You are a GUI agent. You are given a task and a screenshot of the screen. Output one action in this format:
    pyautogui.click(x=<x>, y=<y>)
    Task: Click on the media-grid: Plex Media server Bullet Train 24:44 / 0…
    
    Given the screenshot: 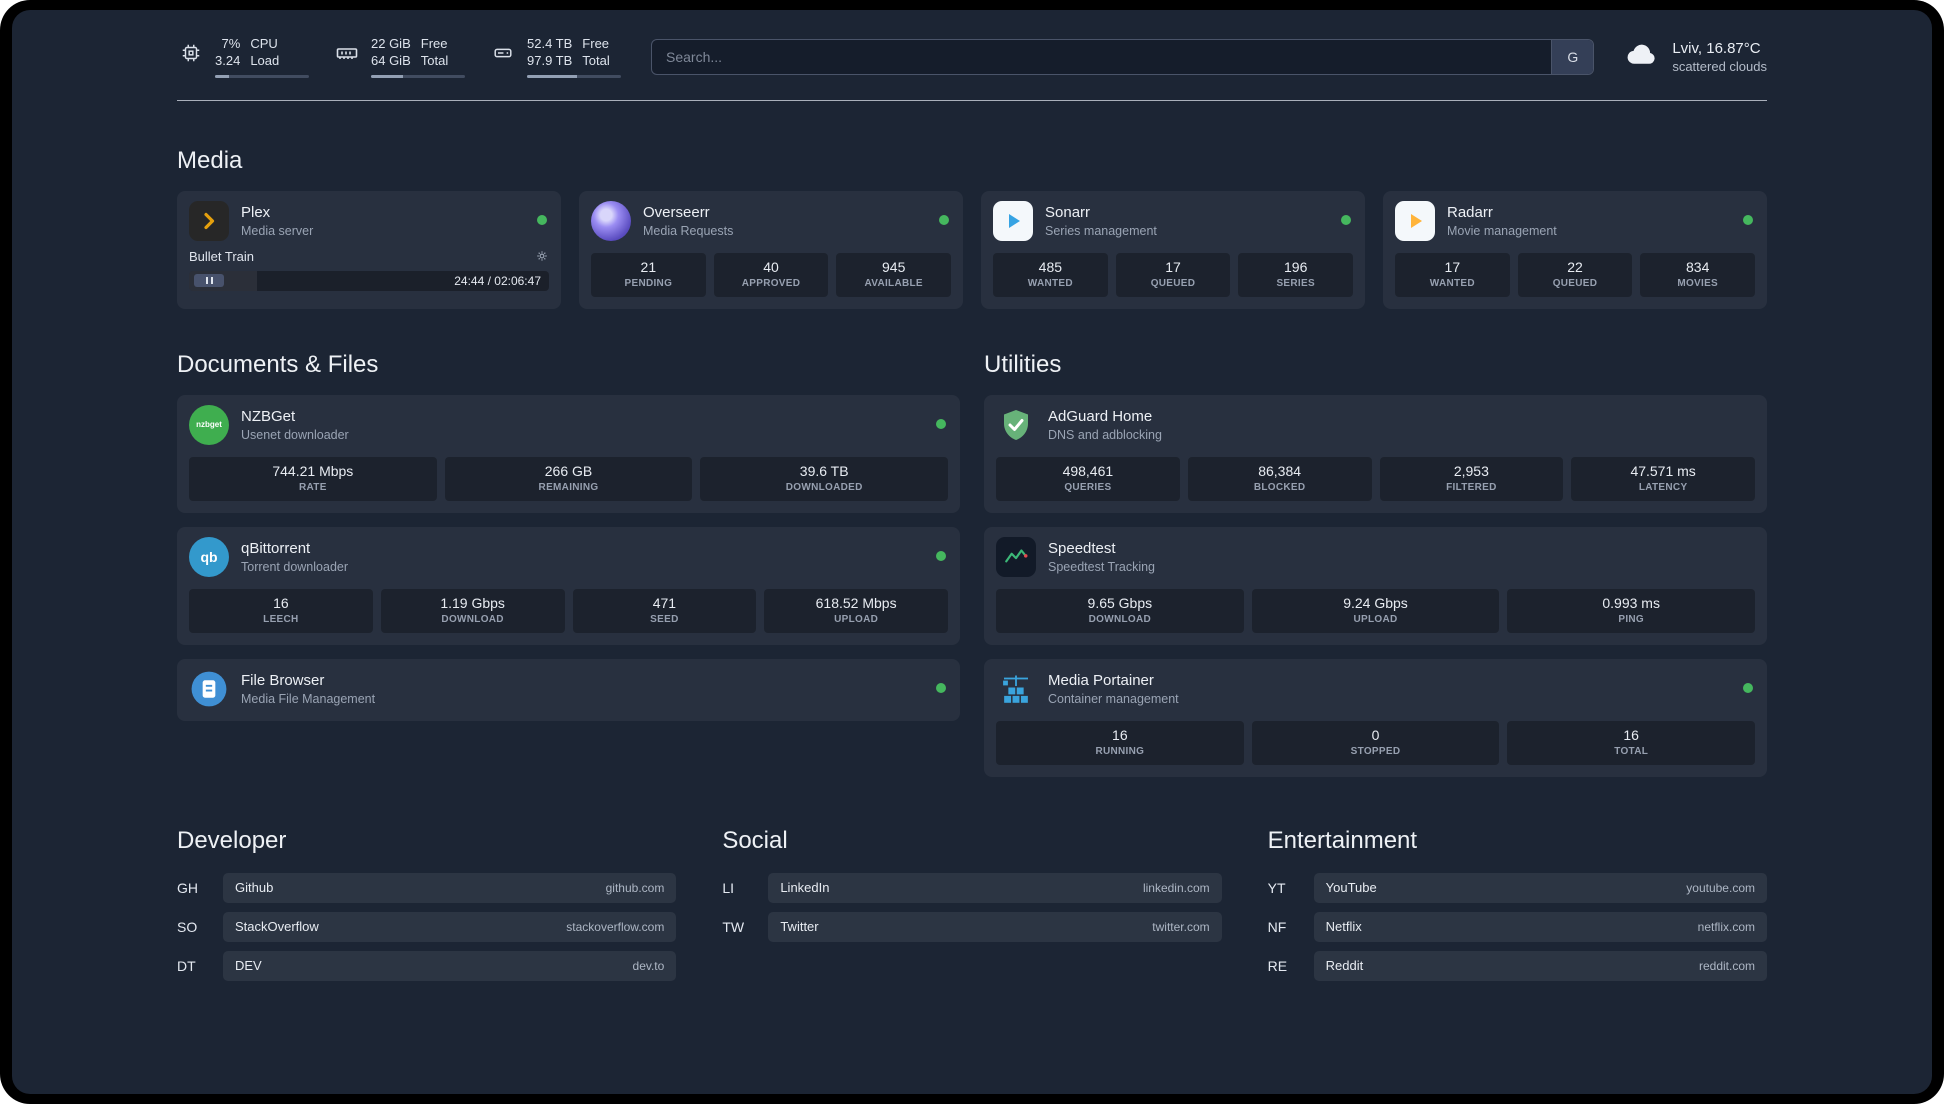 What is the action you would take?
    pyautogui.click(x=972, y=249)
    